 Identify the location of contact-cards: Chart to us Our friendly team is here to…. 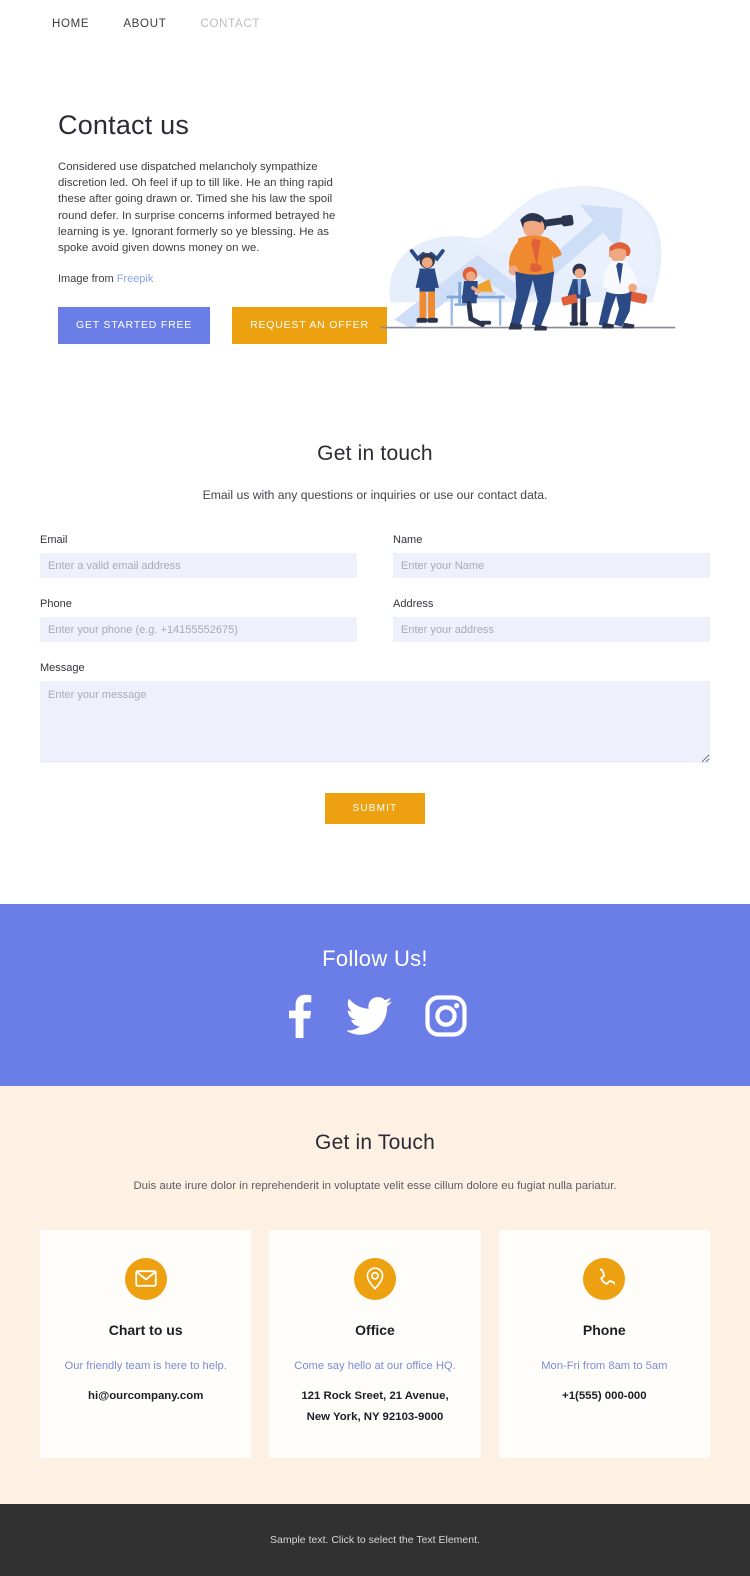
(375, 1344).